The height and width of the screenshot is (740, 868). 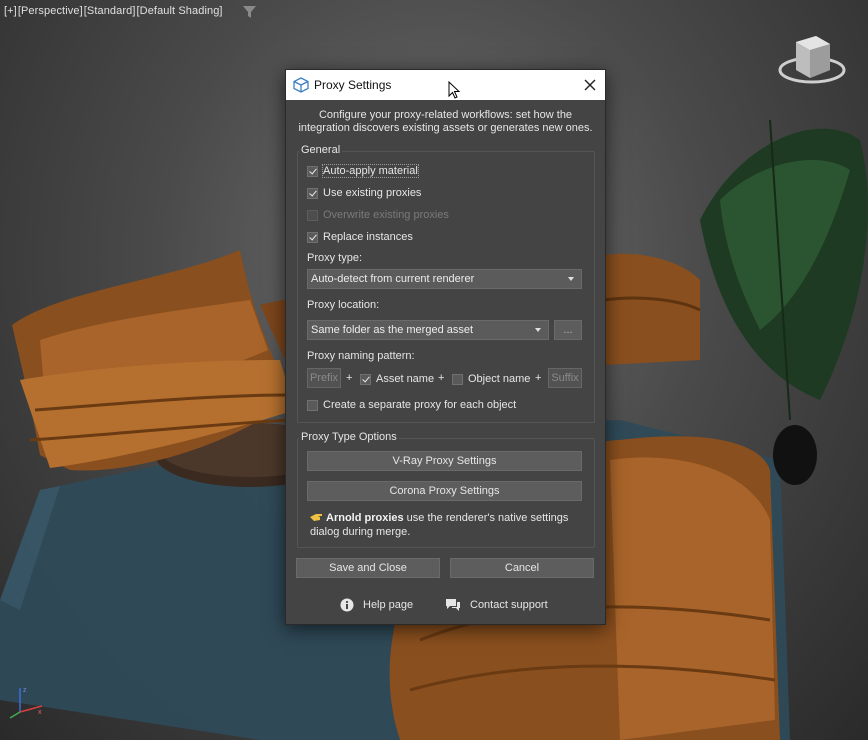 What do you see at coordinates (335, 258) in the screenshot?
I see `proxy-type-label: Proxy type:` at bounding box center [335, 258].